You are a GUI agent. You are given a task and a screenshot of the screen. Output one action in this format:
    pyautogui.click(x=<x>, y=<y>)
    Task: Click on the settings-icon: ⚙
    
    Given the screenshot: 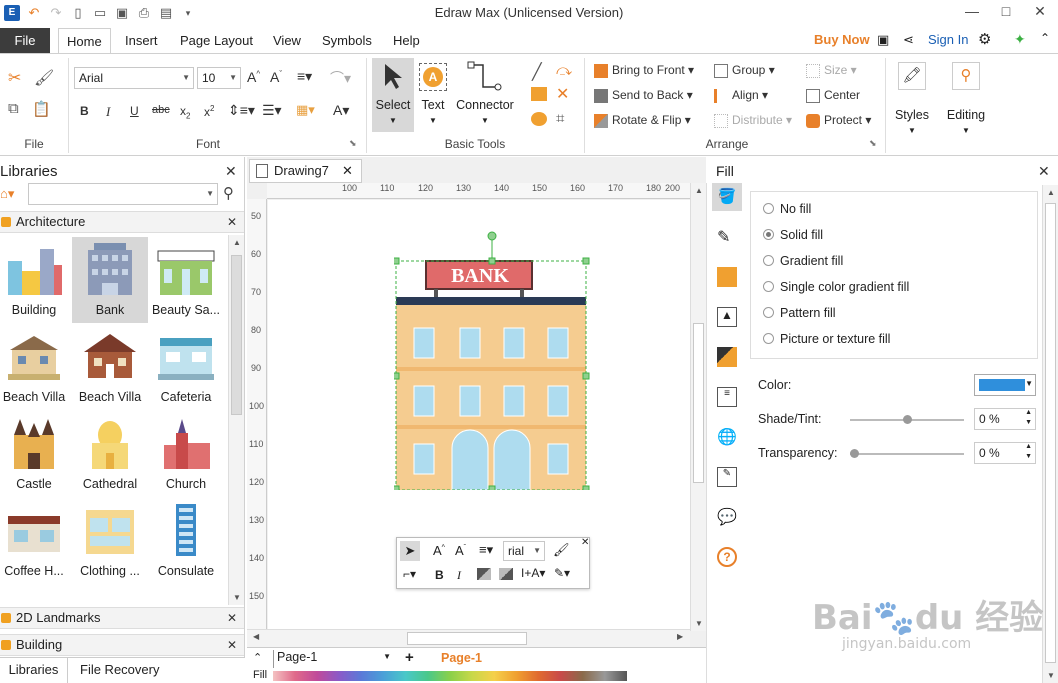 What is the action you would take?
    pyautogui.click(x=984, y=39)
    